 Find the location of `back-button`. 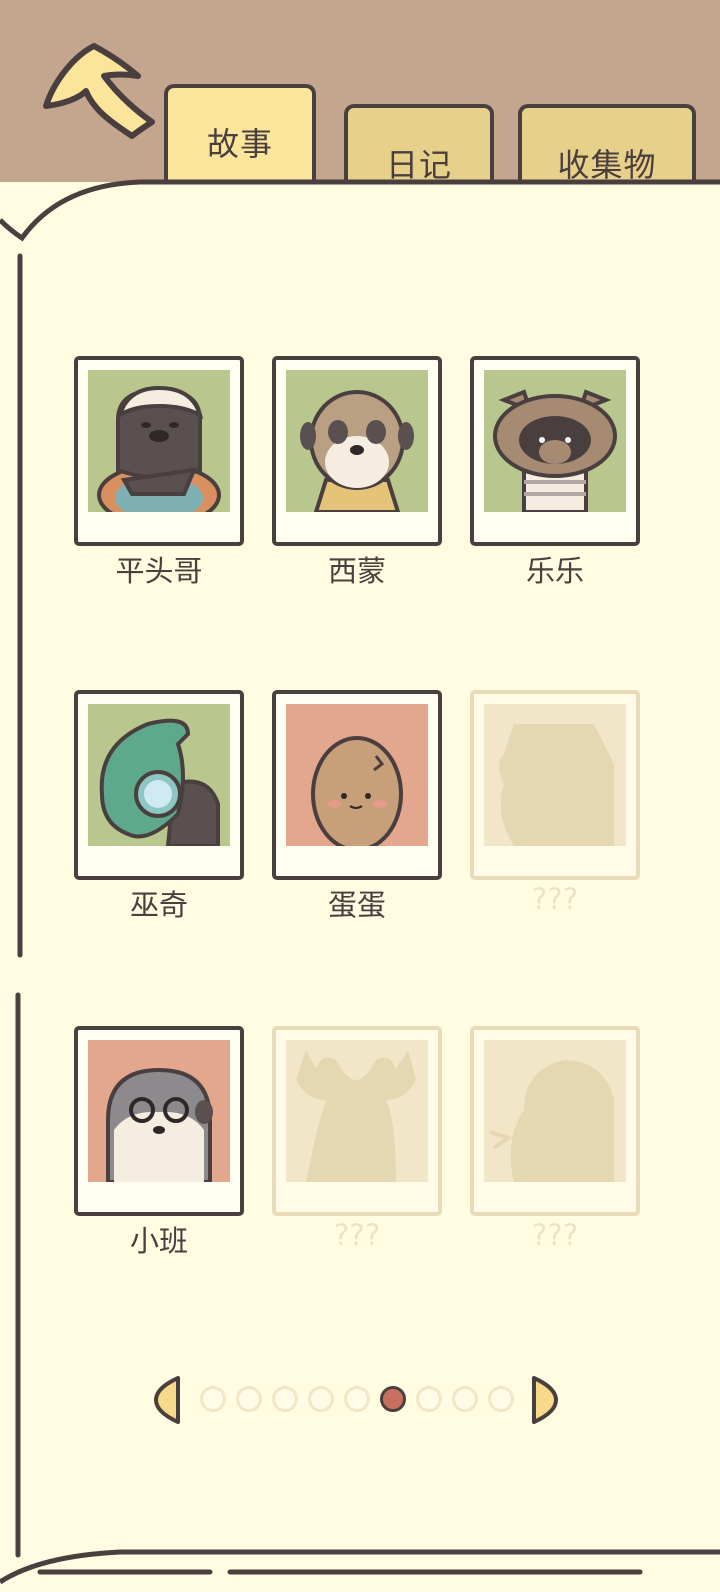

back-button is located at coordinates (99, 96).